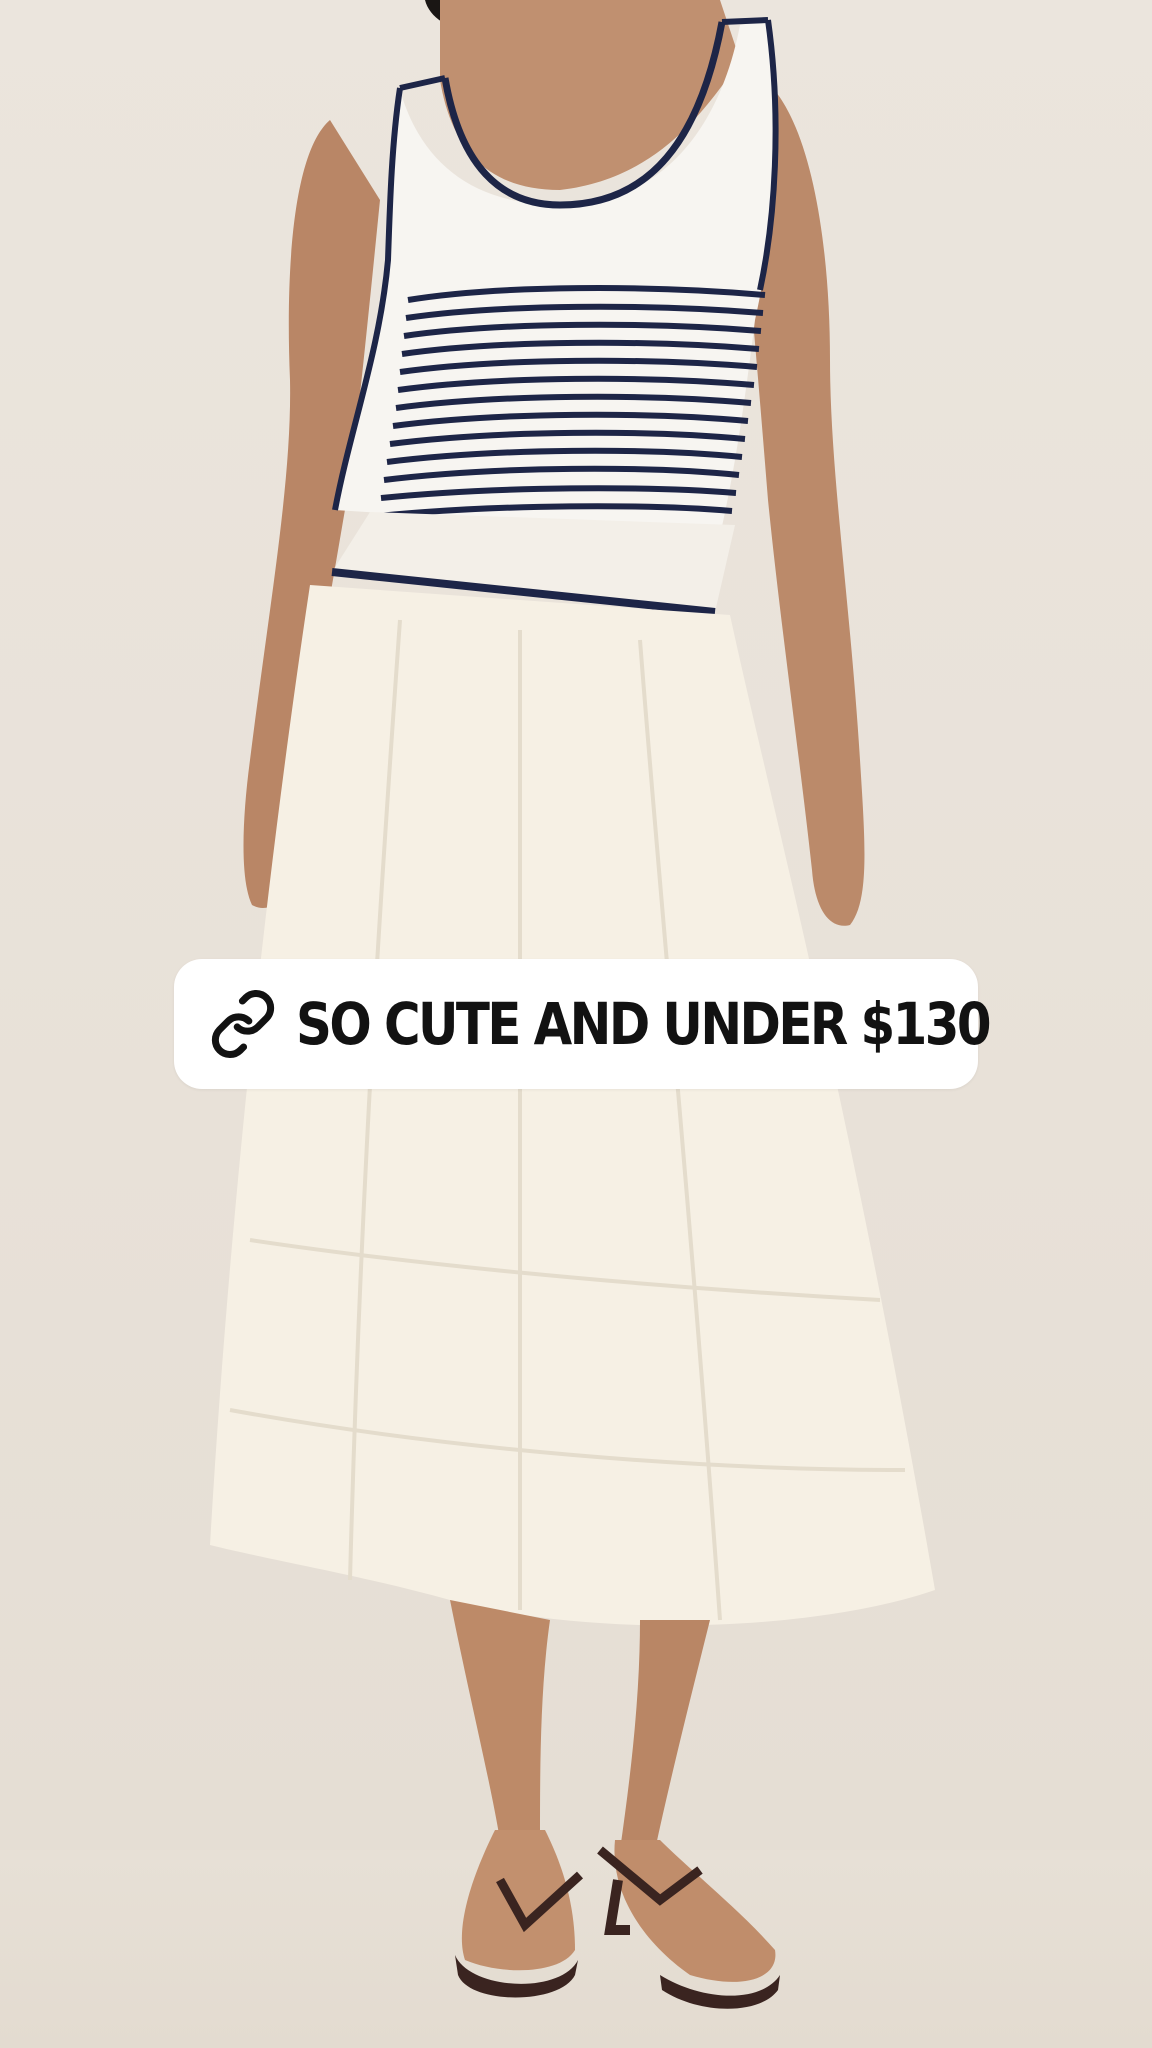  I want to click on link-sticker: SO CUTE AND UNDER $130, so click(583, 1024).